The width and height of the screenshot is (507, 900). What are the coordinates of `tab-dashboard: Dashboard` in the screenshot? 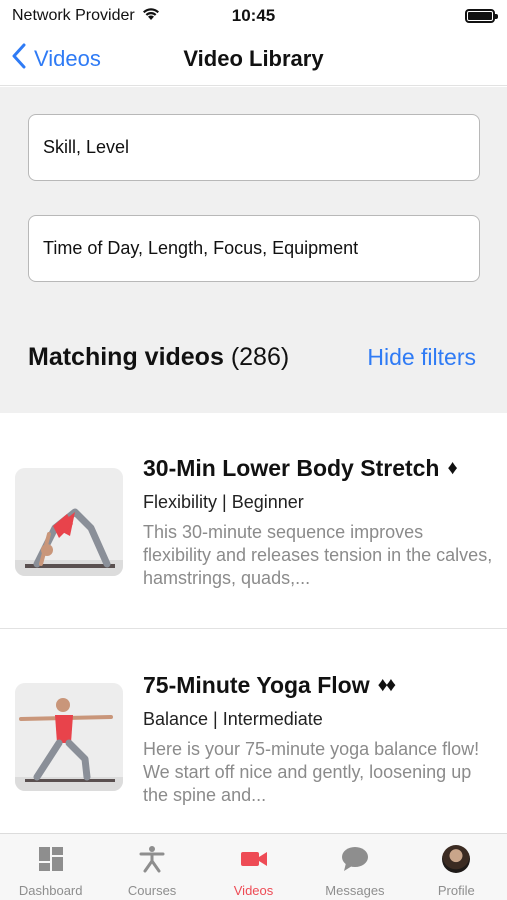 It's located at (50, 867).